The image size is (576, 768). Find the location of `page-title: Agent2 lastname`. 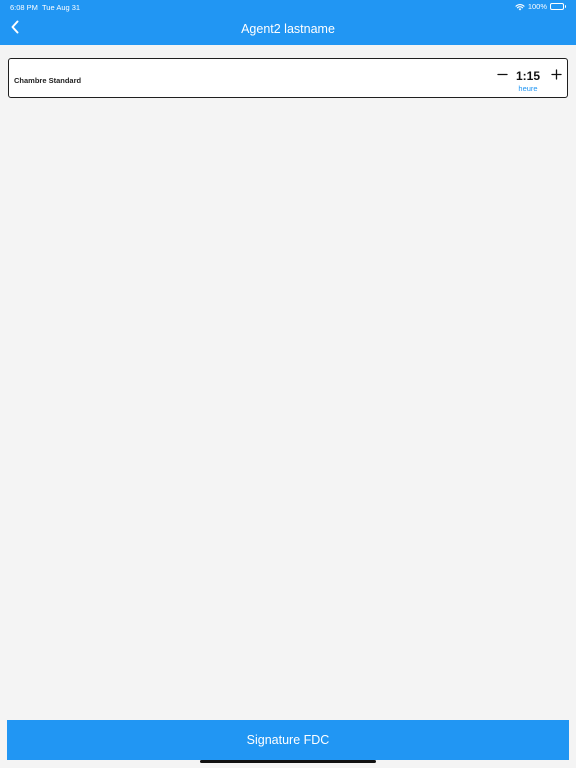

page-title: Agent2 lastname is located at coordinates (288, 29).